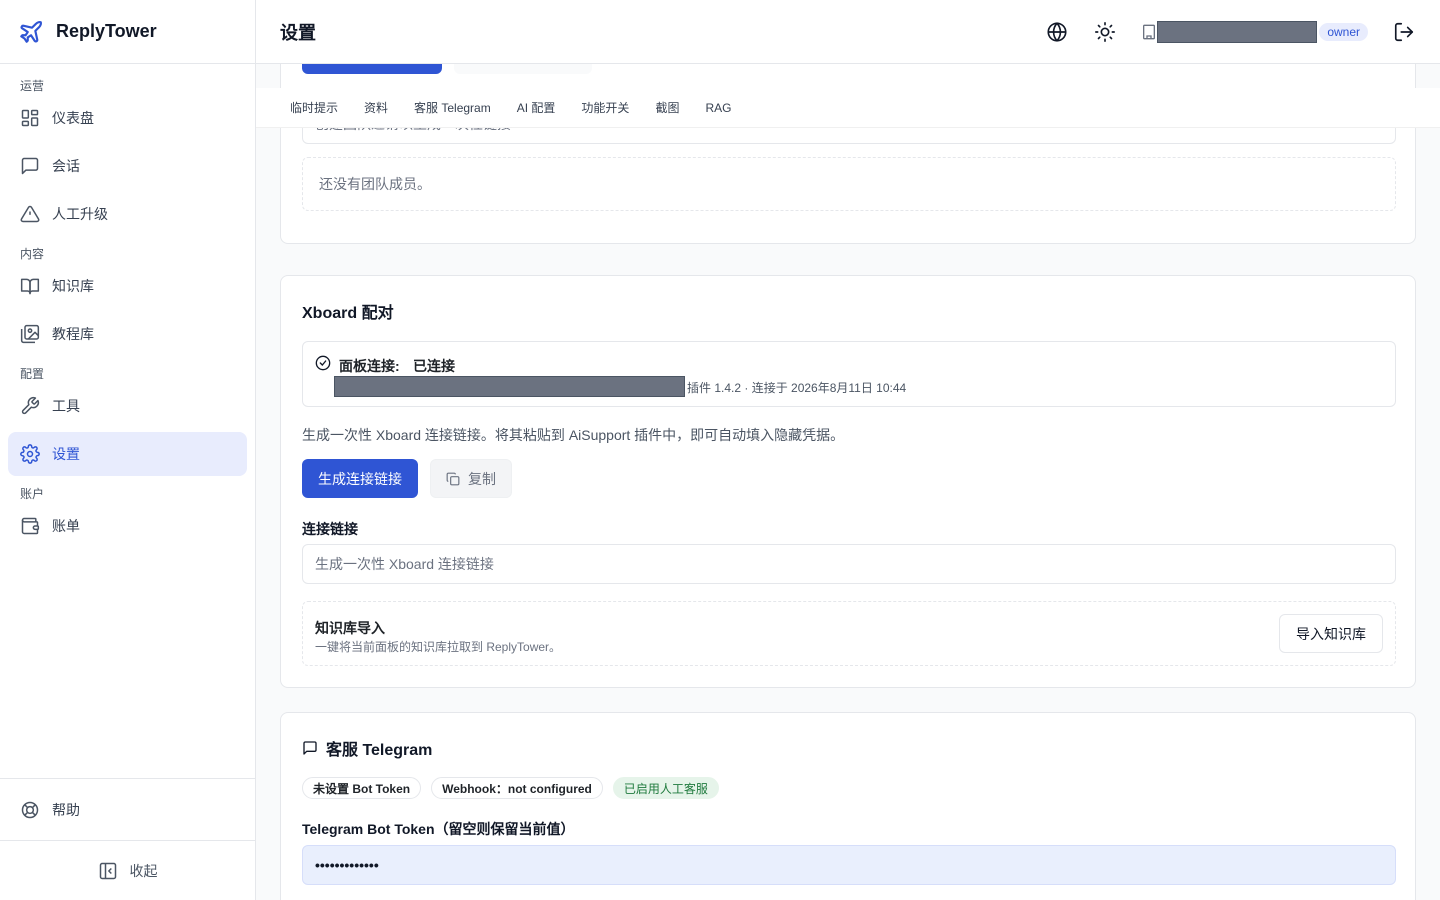 This screenshot has height=900, width=1440. I want to click on building-icon, so click(1149, 32).